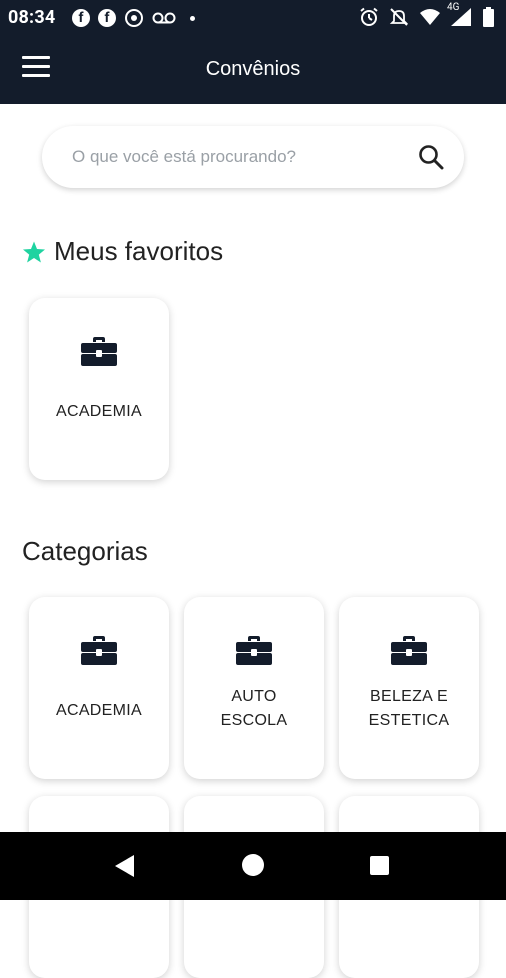 This screenshot has width=506, height=978. What do you see at coordinates (253, 17) in the screenshot?
I see `status-bar: 08:34 f f 4G` at bounding box center [253, 17].